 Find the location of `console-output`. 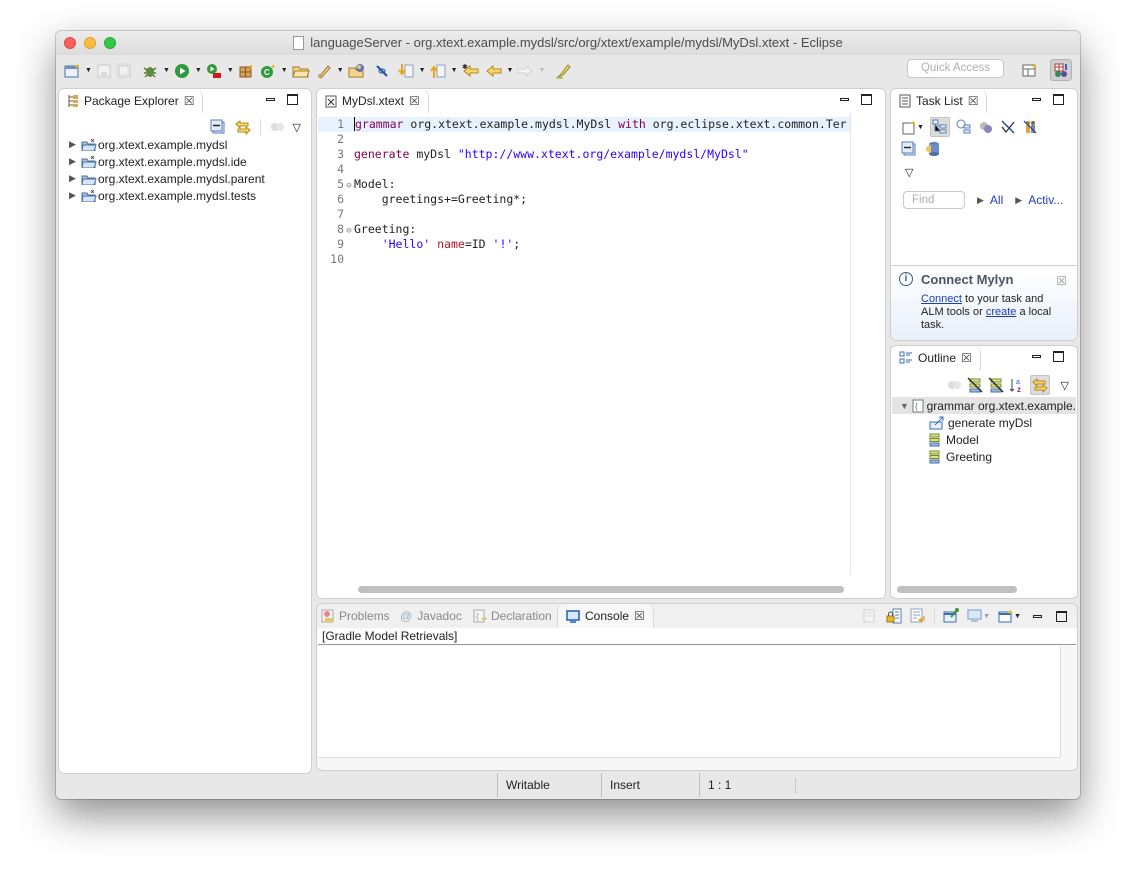

console-output is located at coordinates (689, 702).